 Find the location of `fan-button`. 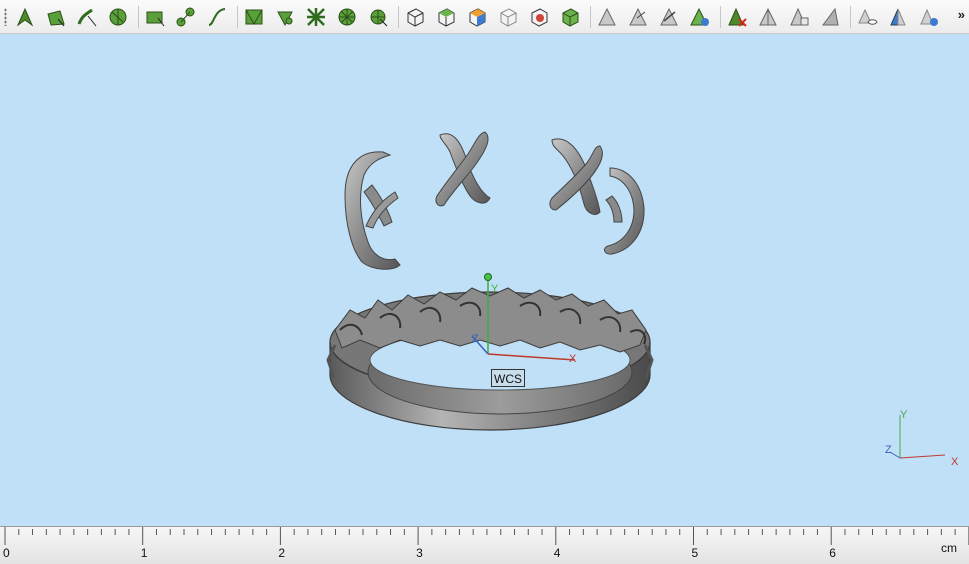

fan-button is located at coordinates (285, 17).